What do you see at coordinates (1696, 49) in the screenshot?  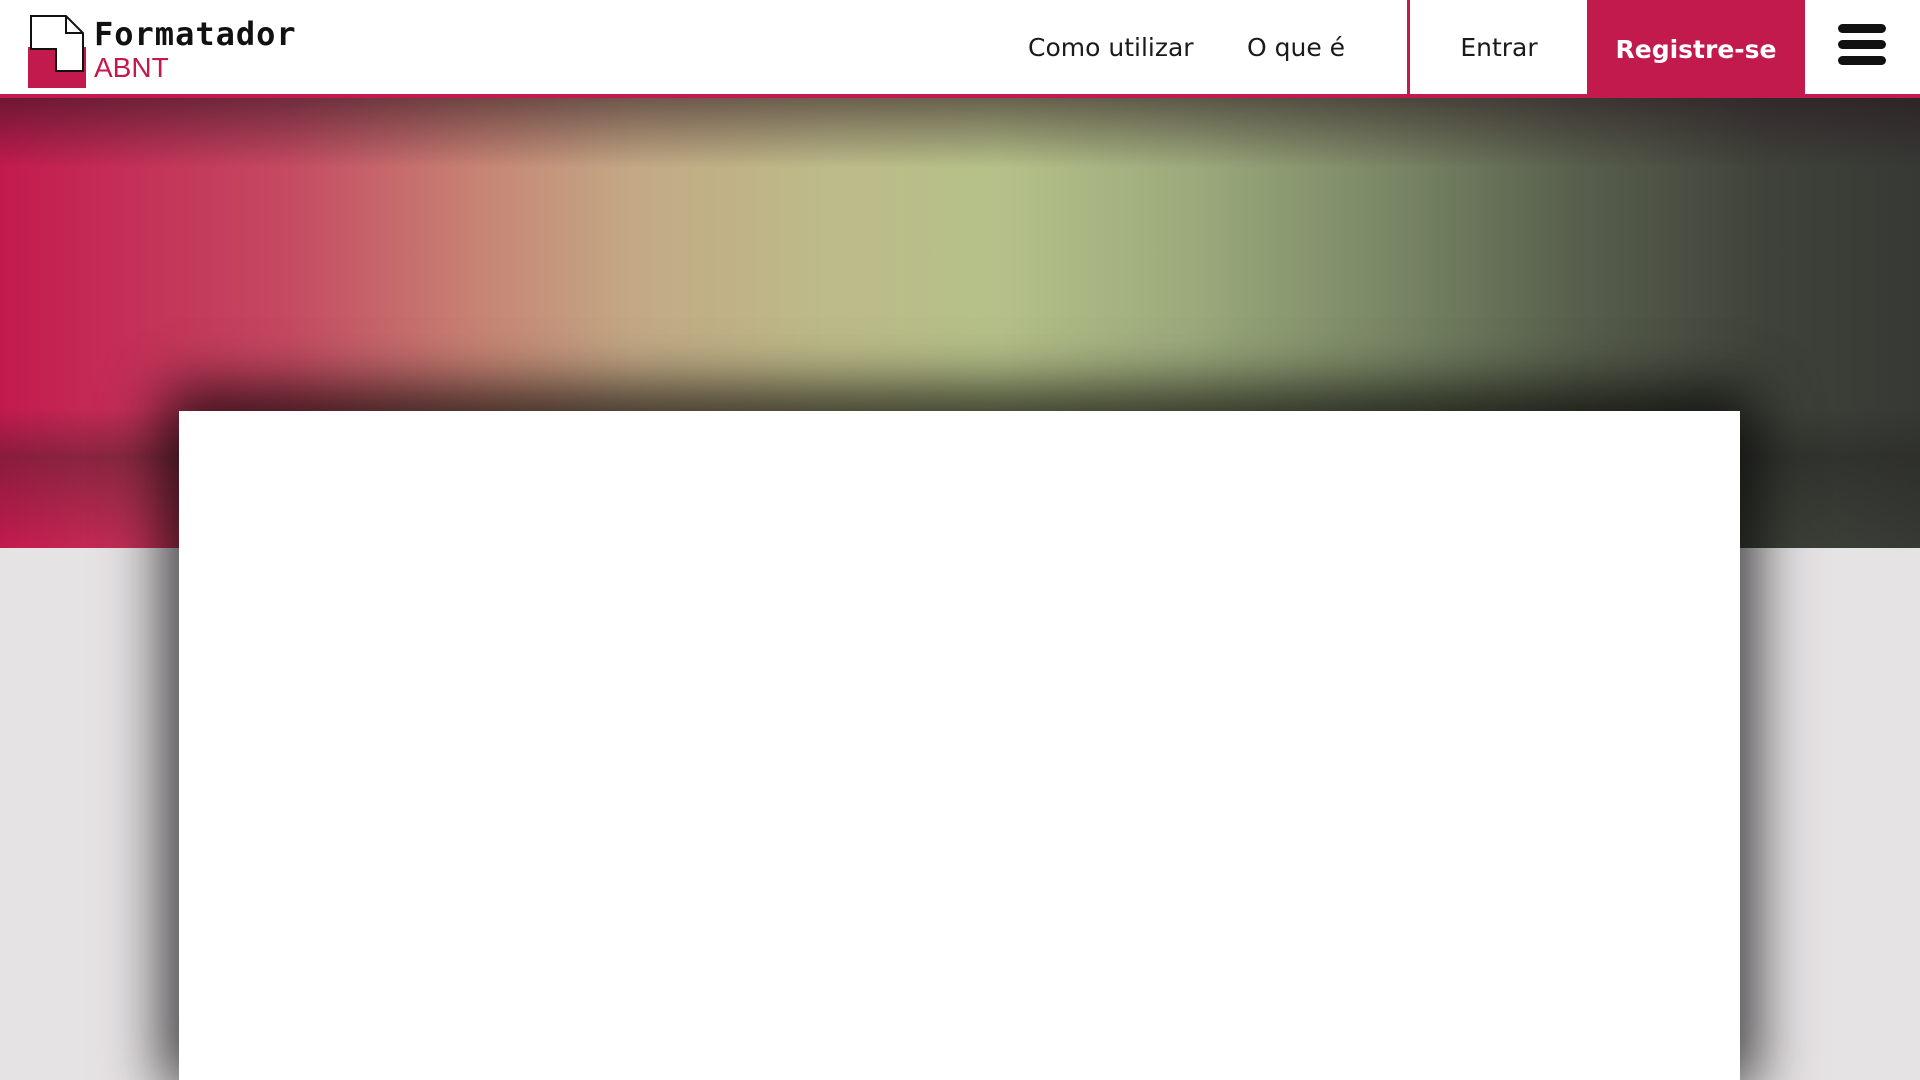 I see `registre-se-button: Registre-se` at bounding box center [1696, 49].